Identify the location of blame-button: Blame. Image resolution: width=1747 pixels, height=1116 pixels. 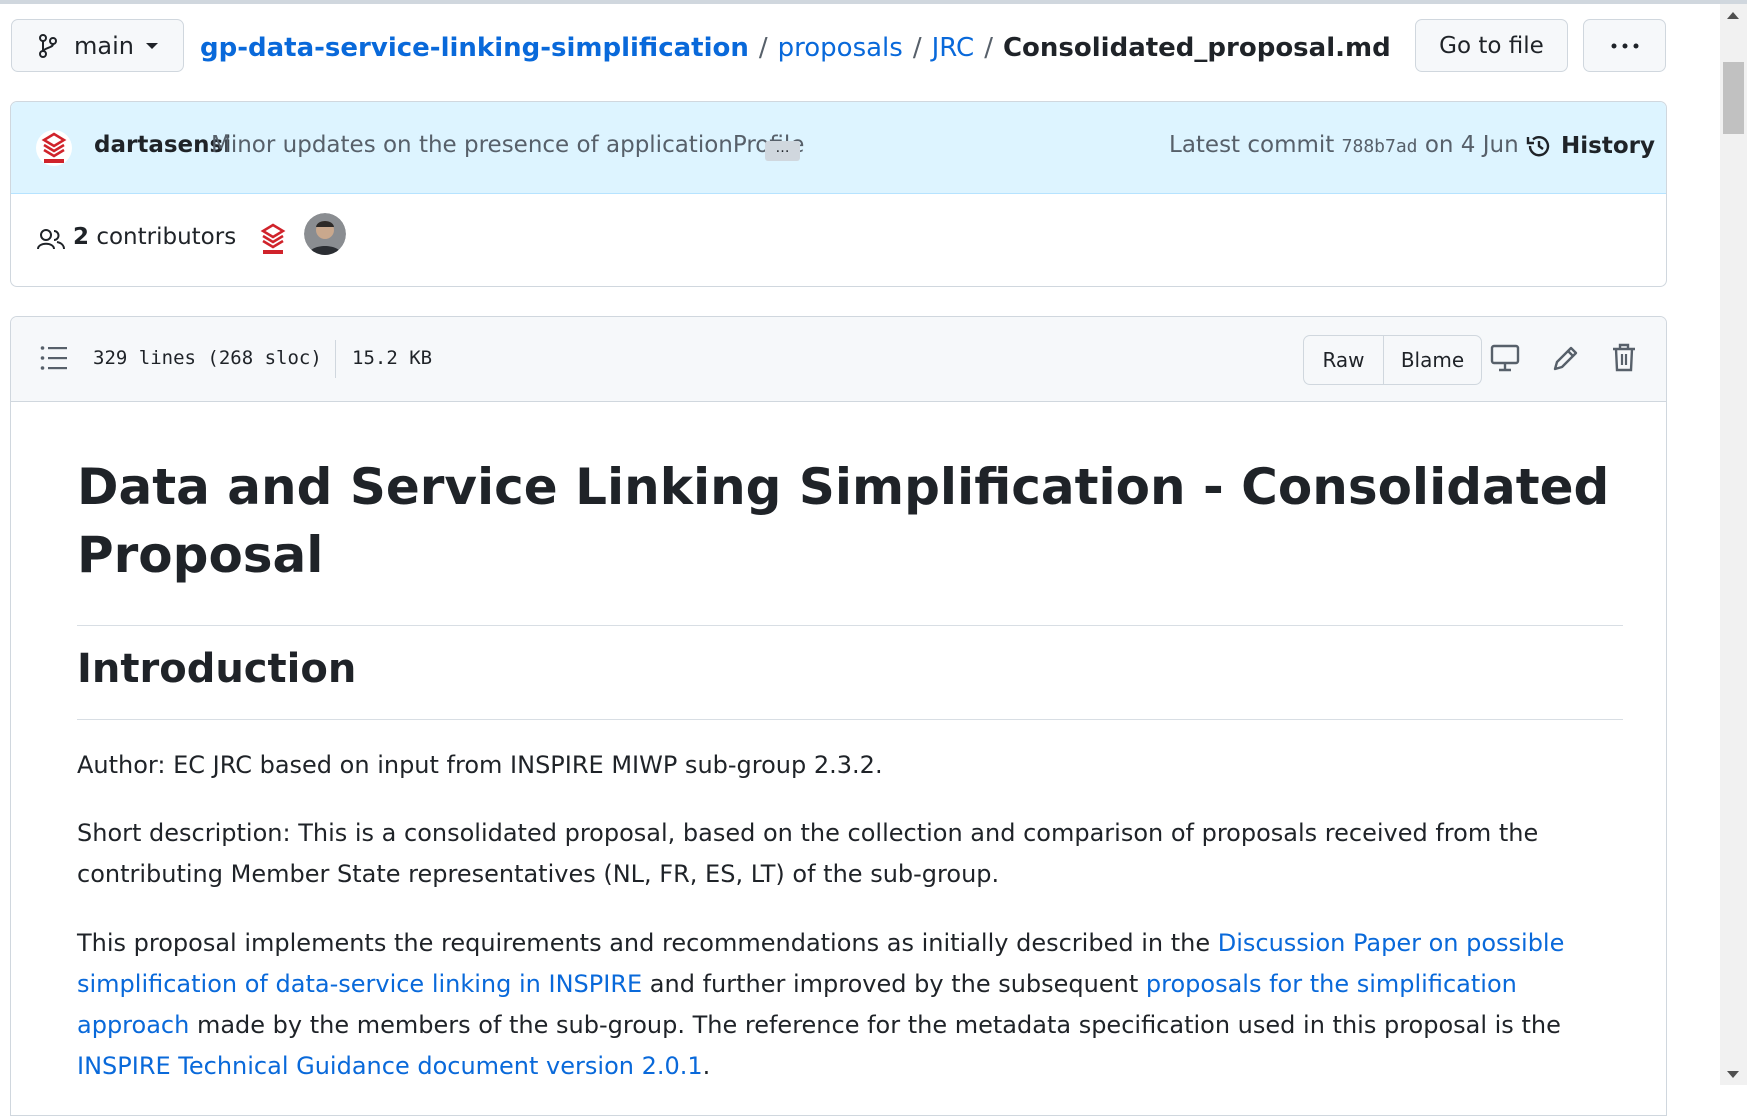
(1432, 360).